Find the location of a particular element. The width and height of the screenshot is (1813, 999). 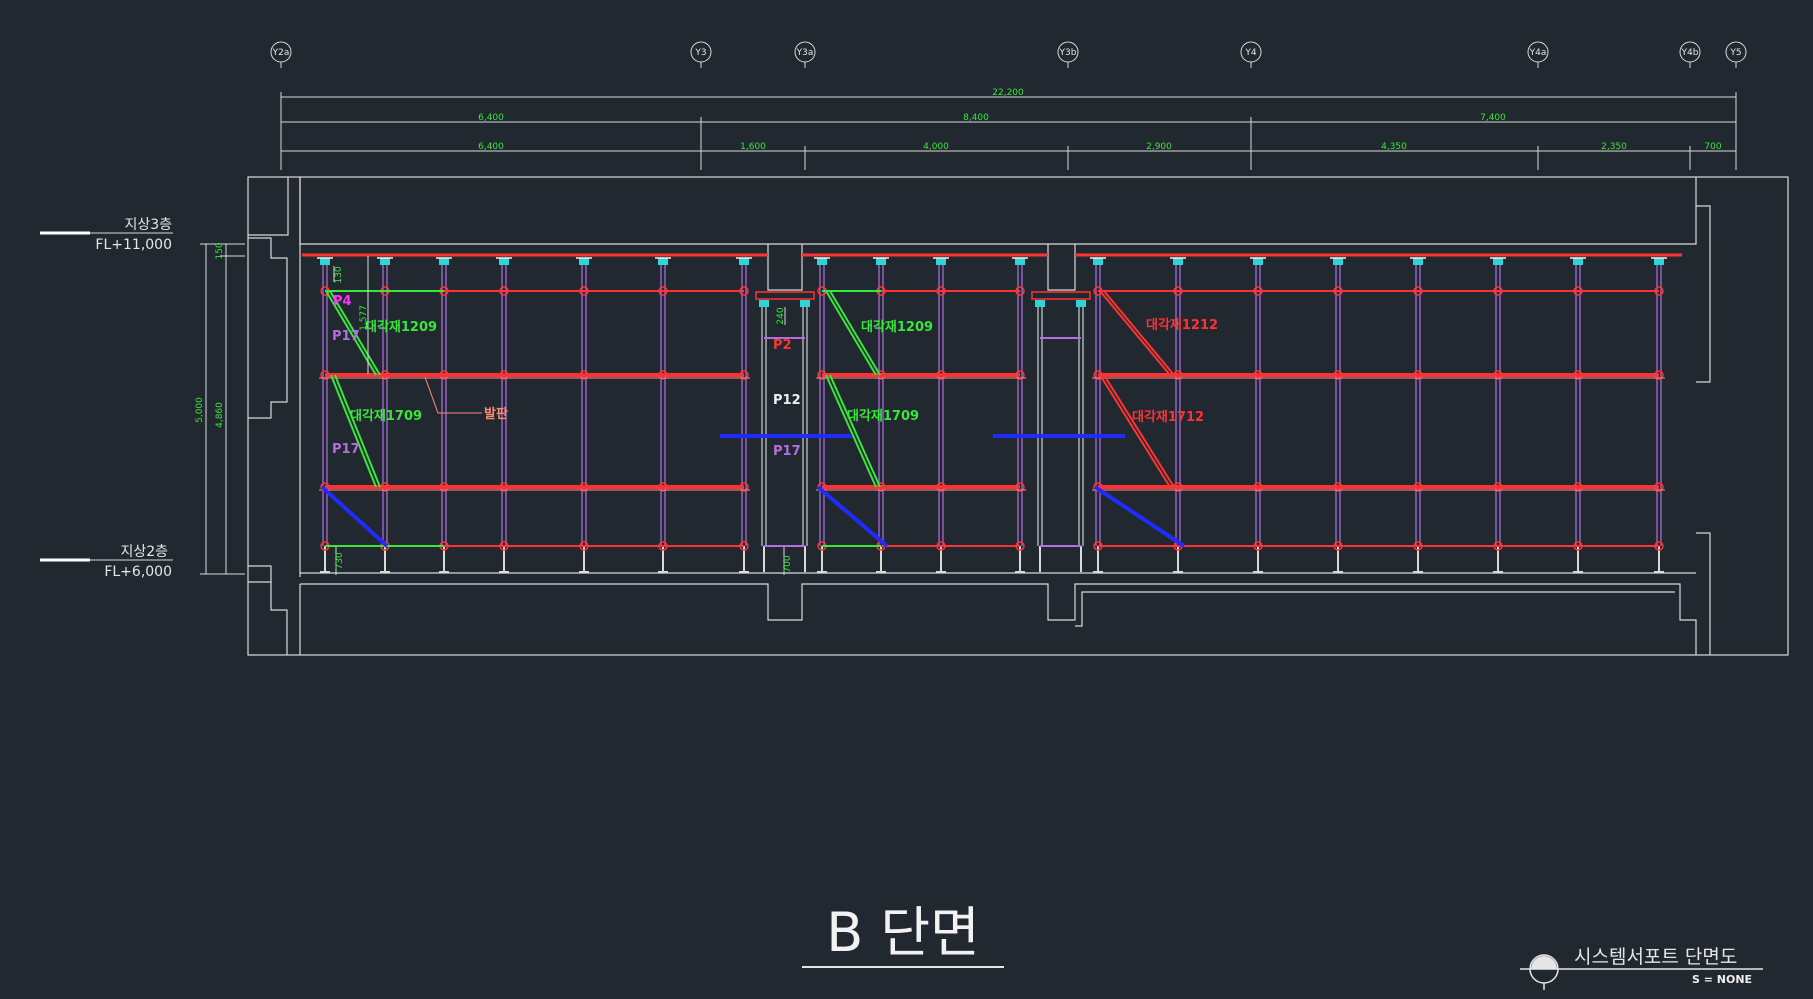

drawing-subtitle: 시스템서포트 단면도 is located at coordinates (1655, 957).